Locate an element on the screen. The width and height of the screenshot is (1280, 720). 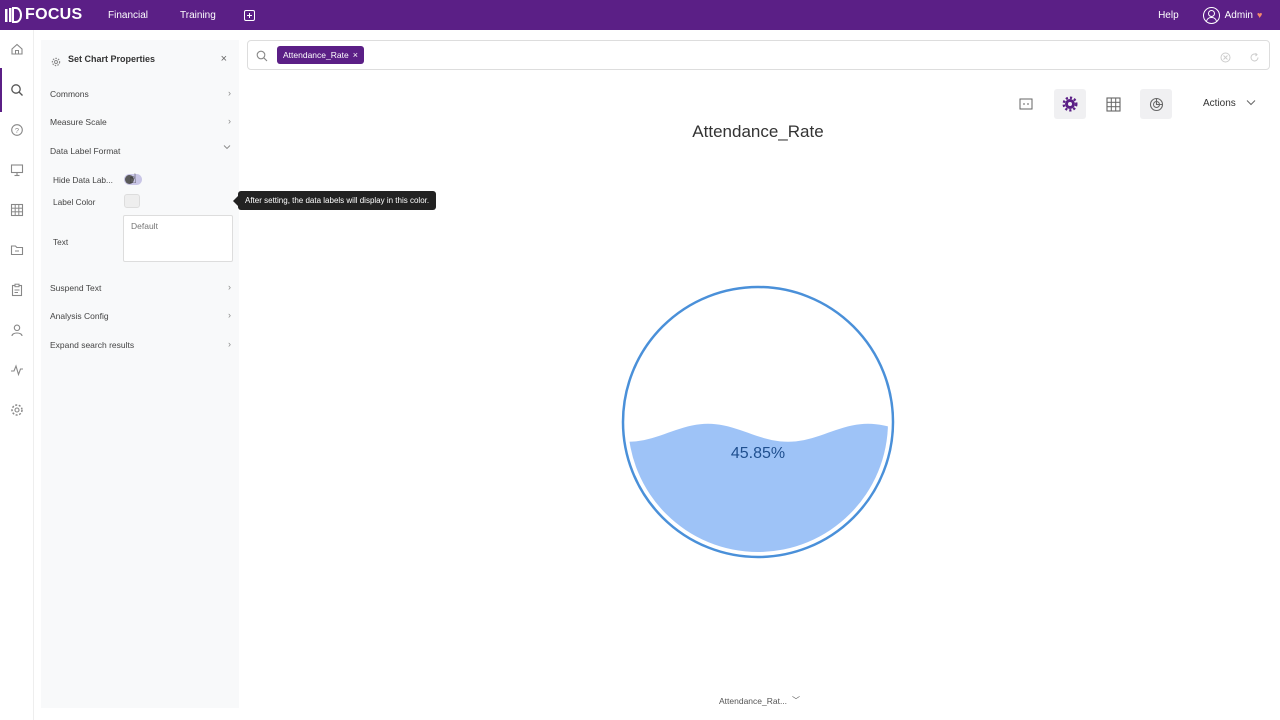
axis-field-selector: Attendance_Rat... ﹀ is located at coordinates (759, 700).